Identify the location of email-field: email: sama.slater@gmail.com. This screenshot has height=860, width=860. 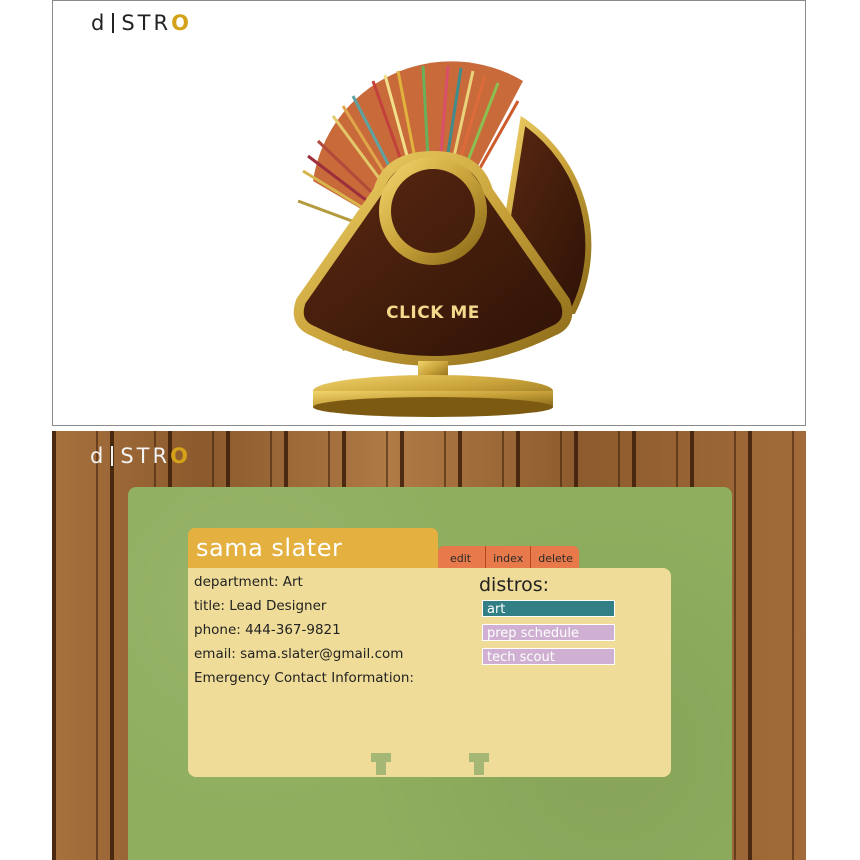
(299, 654).